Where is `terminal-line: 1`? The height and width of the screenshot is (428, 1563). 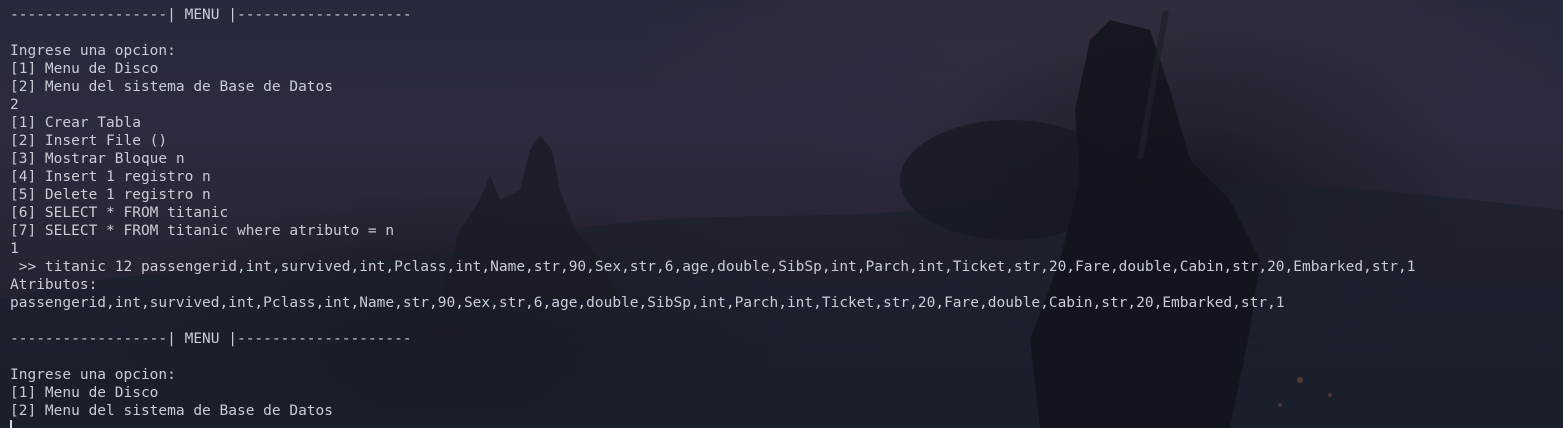
terminal-line: 1 is located at coordinates (14, 249).